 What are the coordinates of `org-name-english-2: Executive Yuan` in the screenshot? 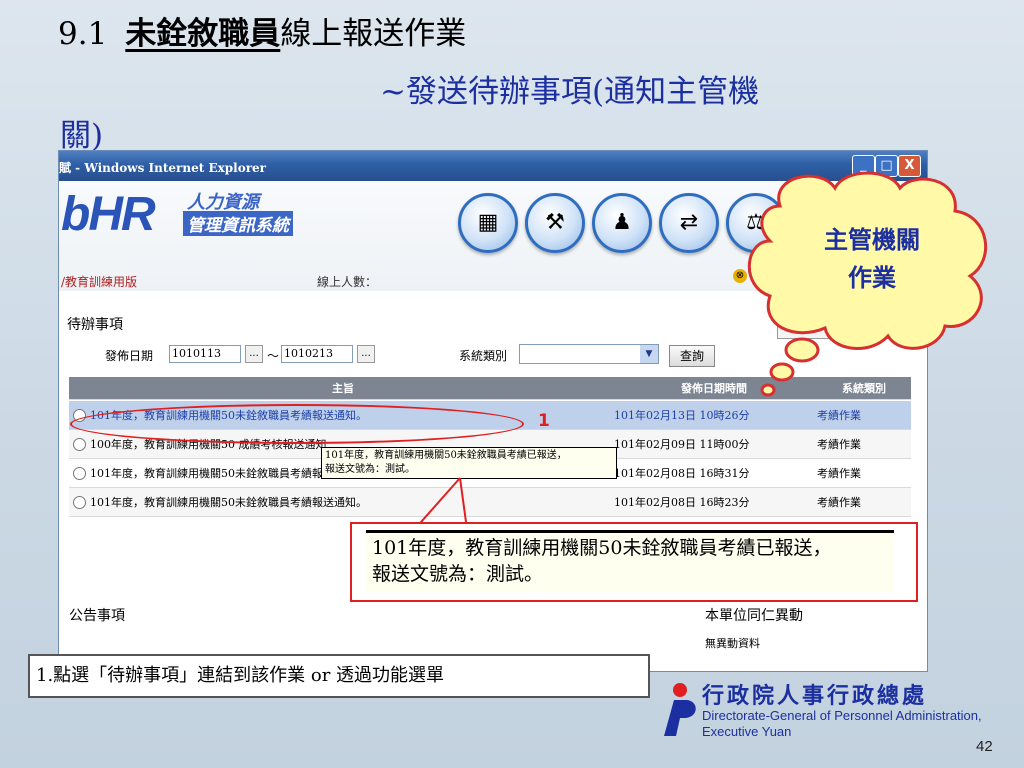 It's located at (747, 731).